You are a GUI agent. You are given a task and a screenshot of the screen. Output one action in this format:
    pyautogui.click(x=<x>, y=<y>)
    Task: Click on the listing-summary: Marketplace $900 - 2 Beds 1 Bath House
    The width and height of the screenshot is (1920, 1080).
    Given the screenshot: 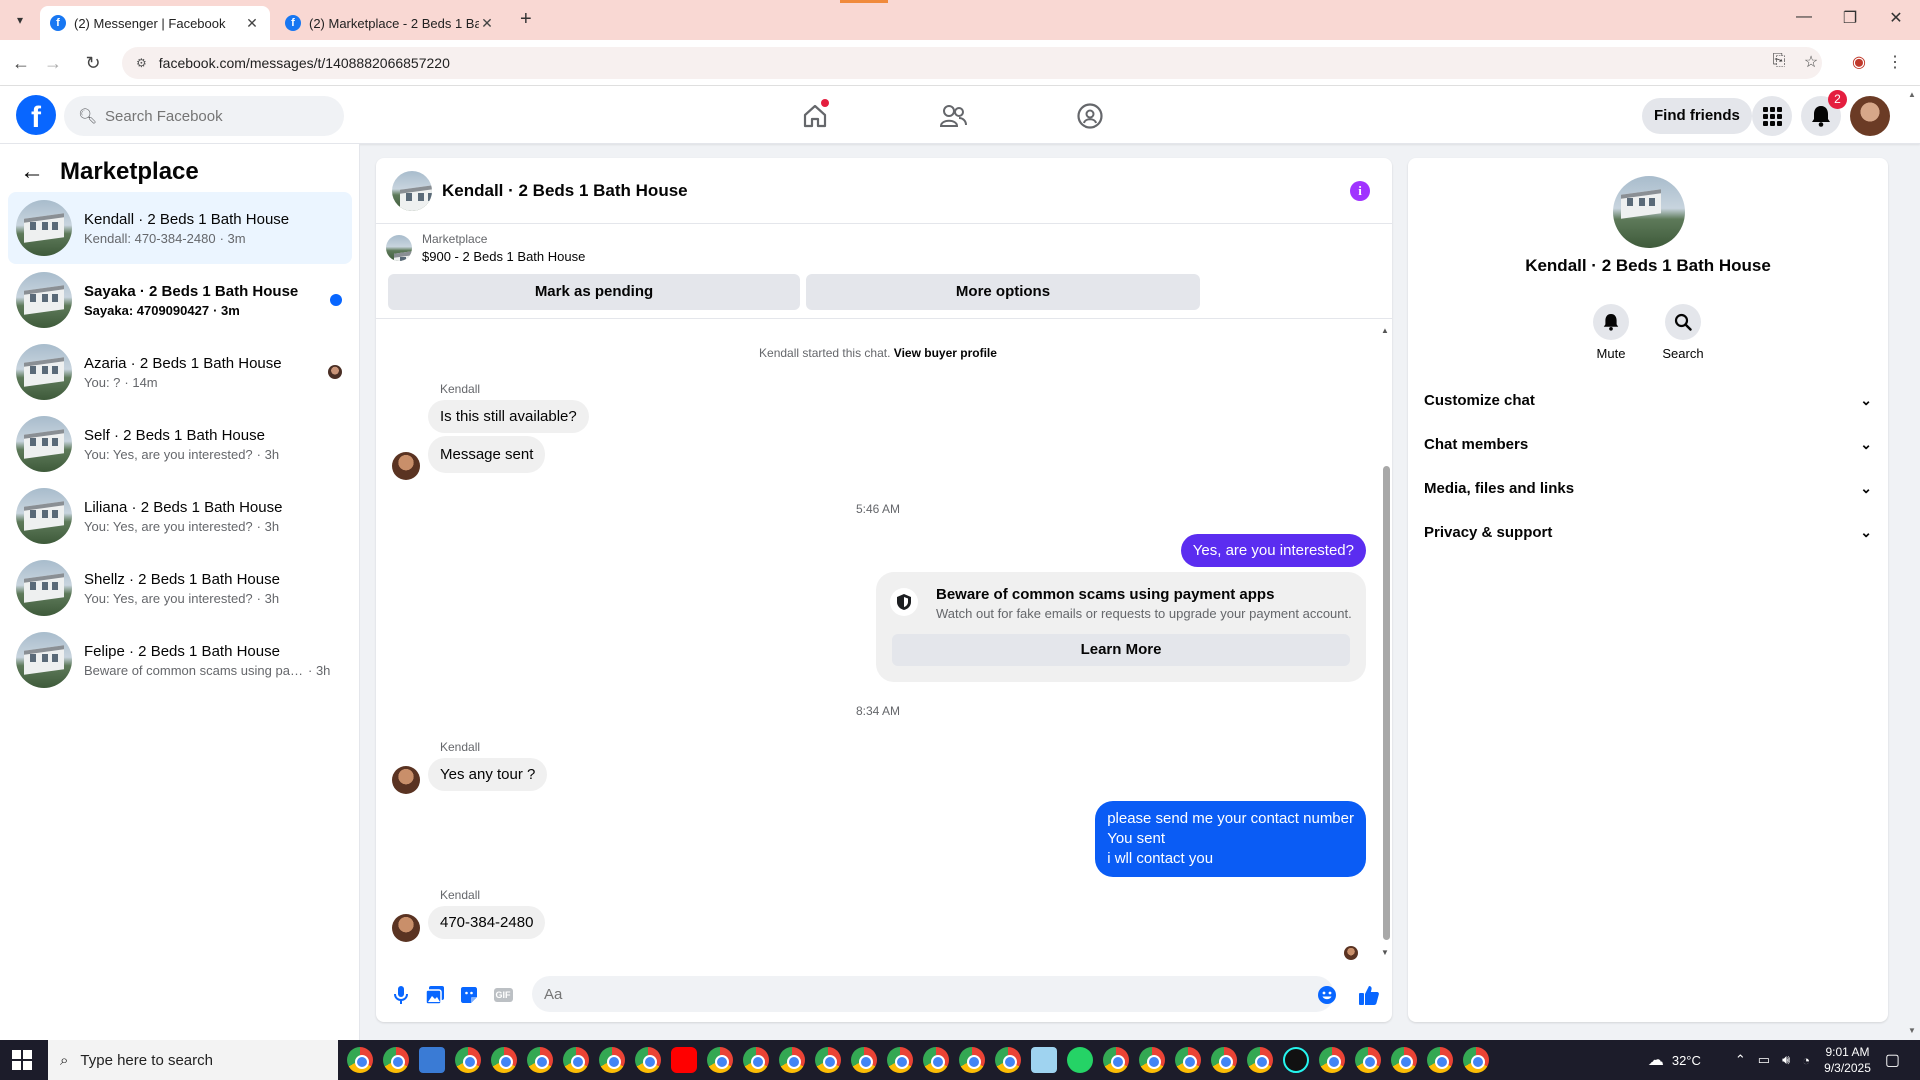 What is the action you would take?
    pyautogui.click(x=485, y=248)
    